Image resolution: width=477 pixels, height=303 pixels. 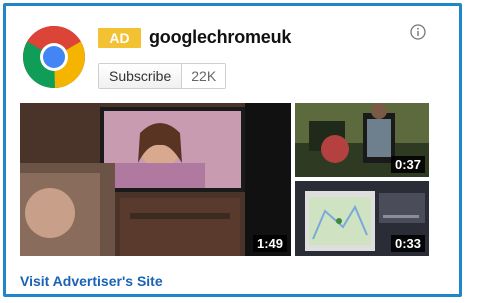 I want to click on video-duration: 1:49, so click(x=269, y=243).